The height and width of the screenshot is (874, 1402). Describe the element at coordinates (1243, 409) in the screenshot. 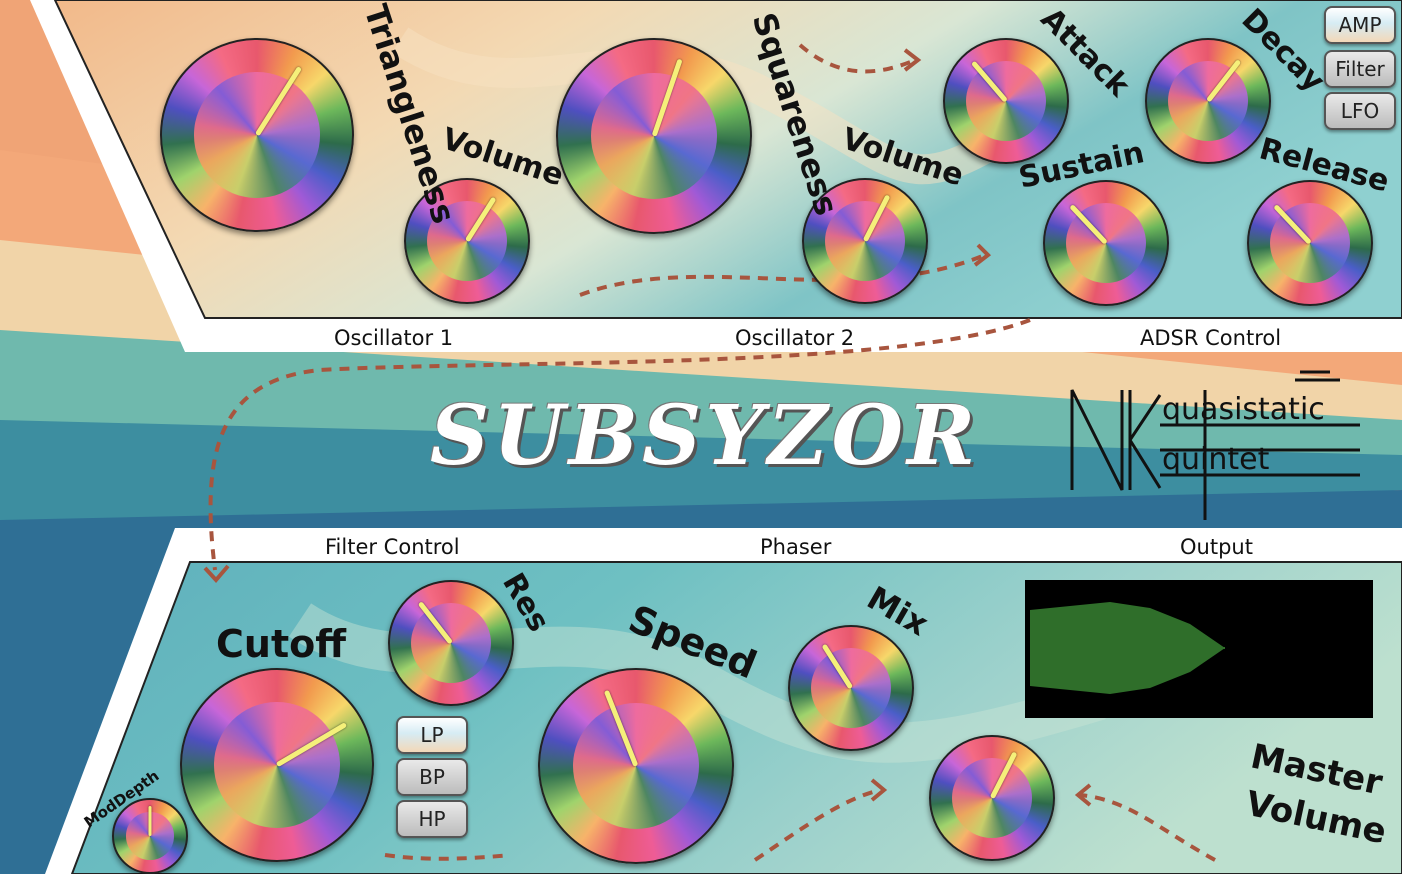

I see `logo-text-quasistatic: quasistatic` at that location.